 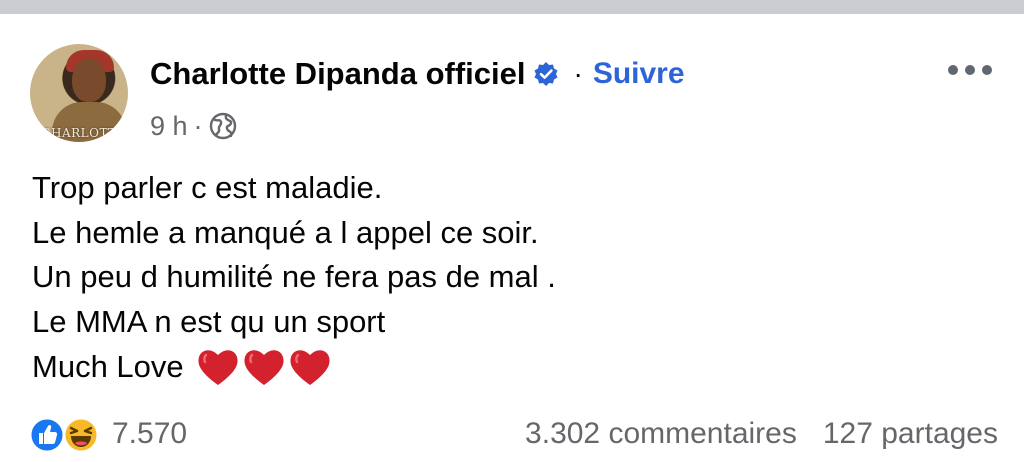 I want to click on avatar-face, so click(x=89, y=80).